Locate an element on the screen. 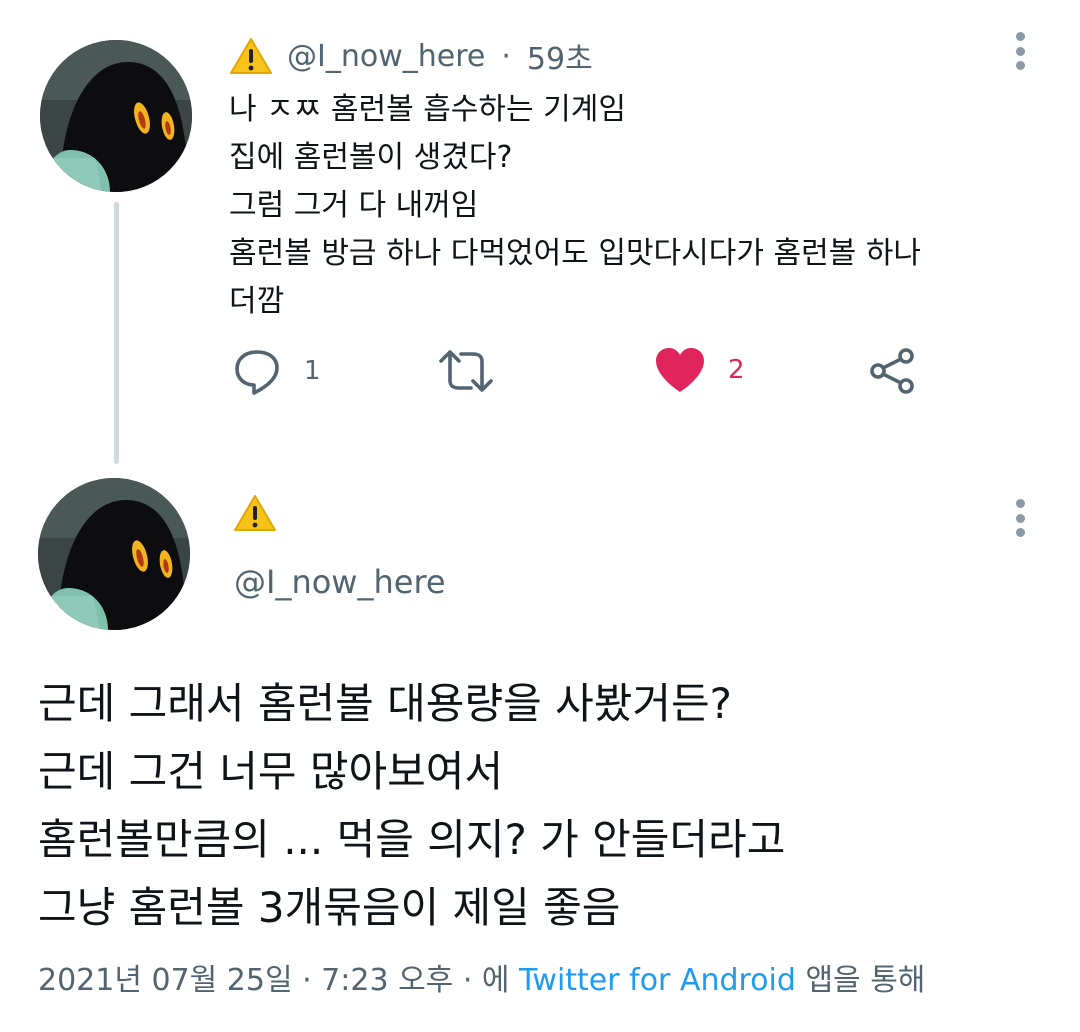  tweet-line: 그럼 그거 다 내꺼임 is located at coordinates (354, 205).